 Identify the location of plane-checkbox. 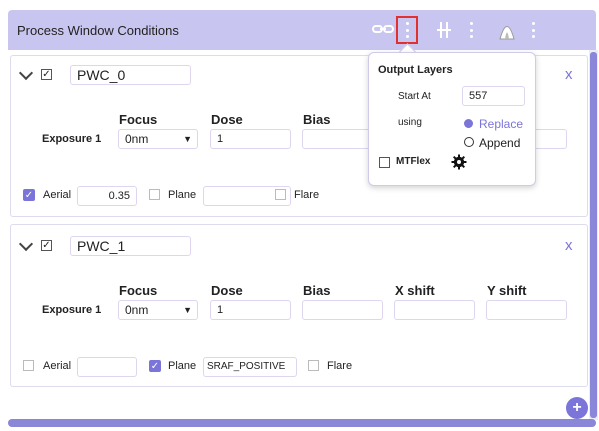
(154, 194).